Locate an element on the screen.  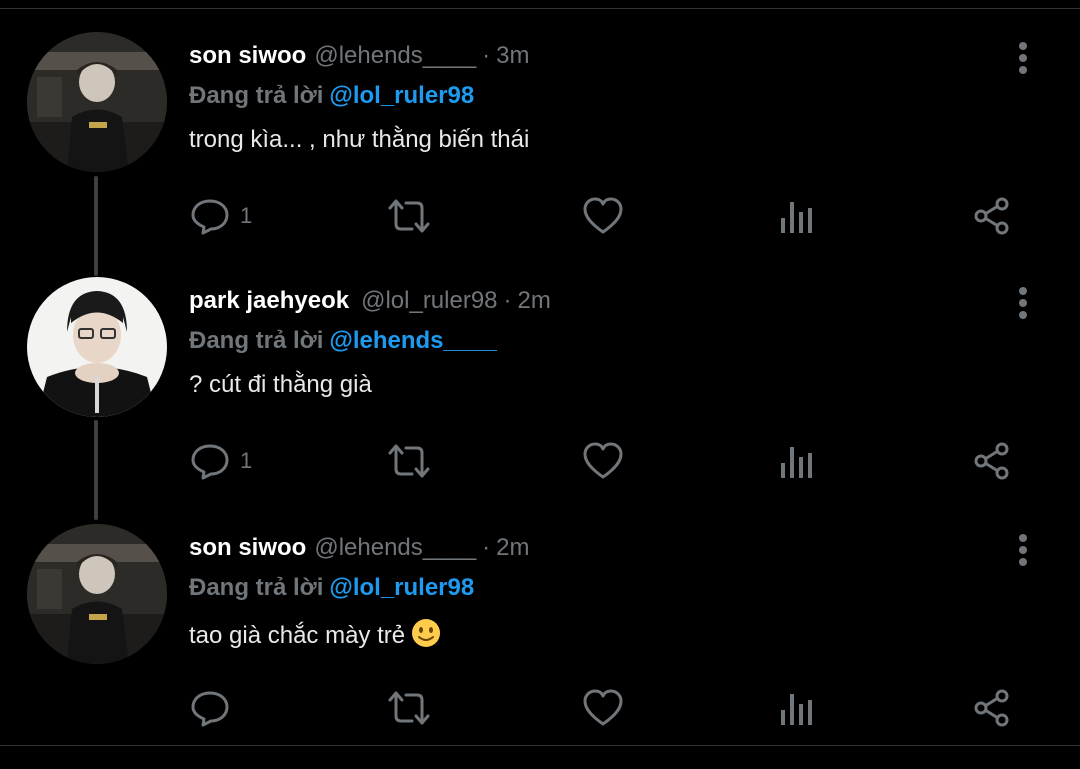
tweet-text: ? cút đi thằng già is located at coordinates (280, 384).